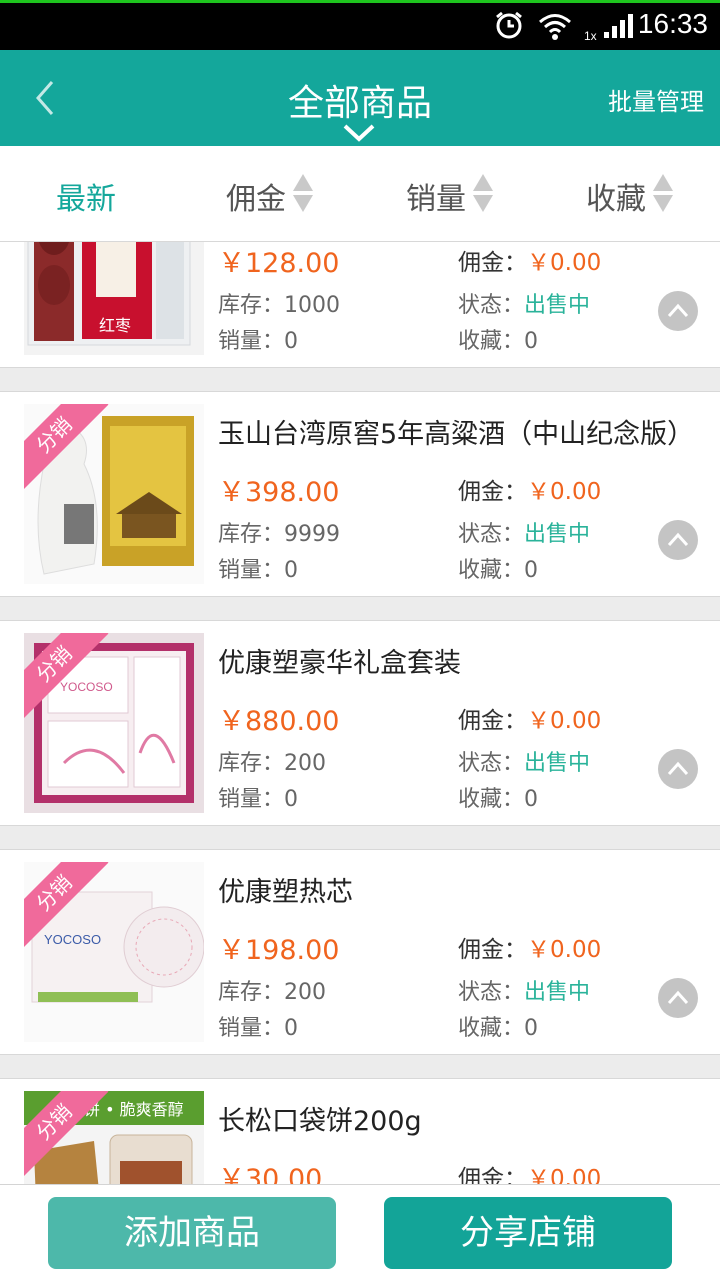 The height and width of the screenshot is (1280, 720). Describe the element at coordinates (509, 25) in the screenshot. I see `alarm-icon` at that location.